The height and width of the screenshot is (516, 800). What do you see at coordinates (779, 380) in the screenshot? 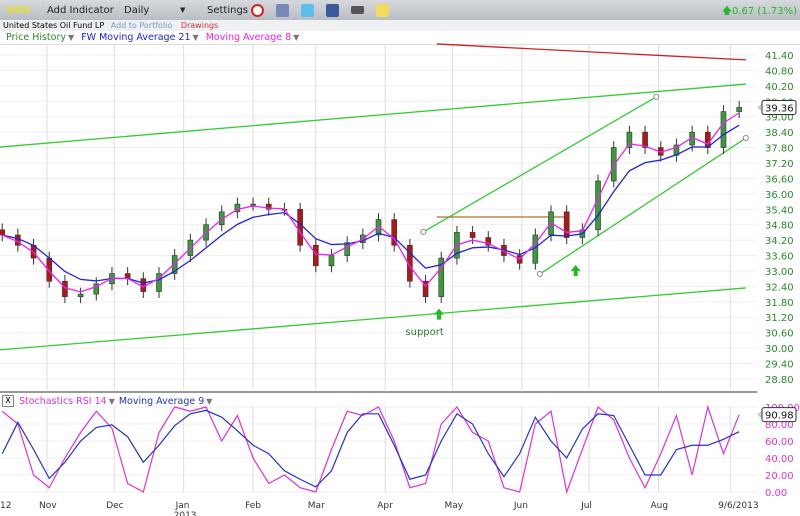
I see `price-tick-label: 28.80` at bounding box center [779, 380].